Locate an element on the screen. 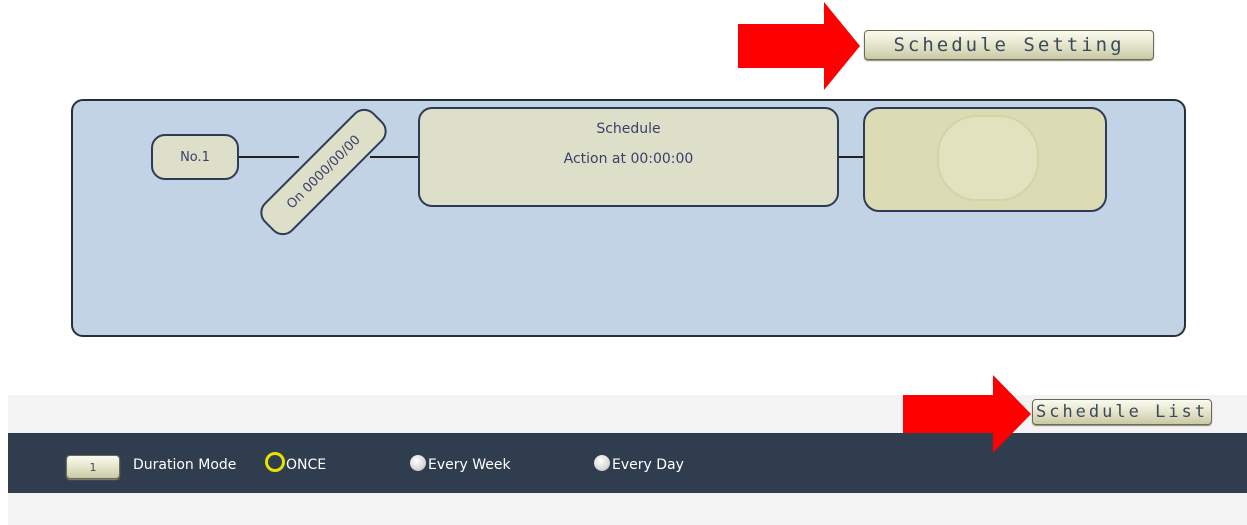 The image size is (1247, 525). radio-once is located at coordinates (275, 462).